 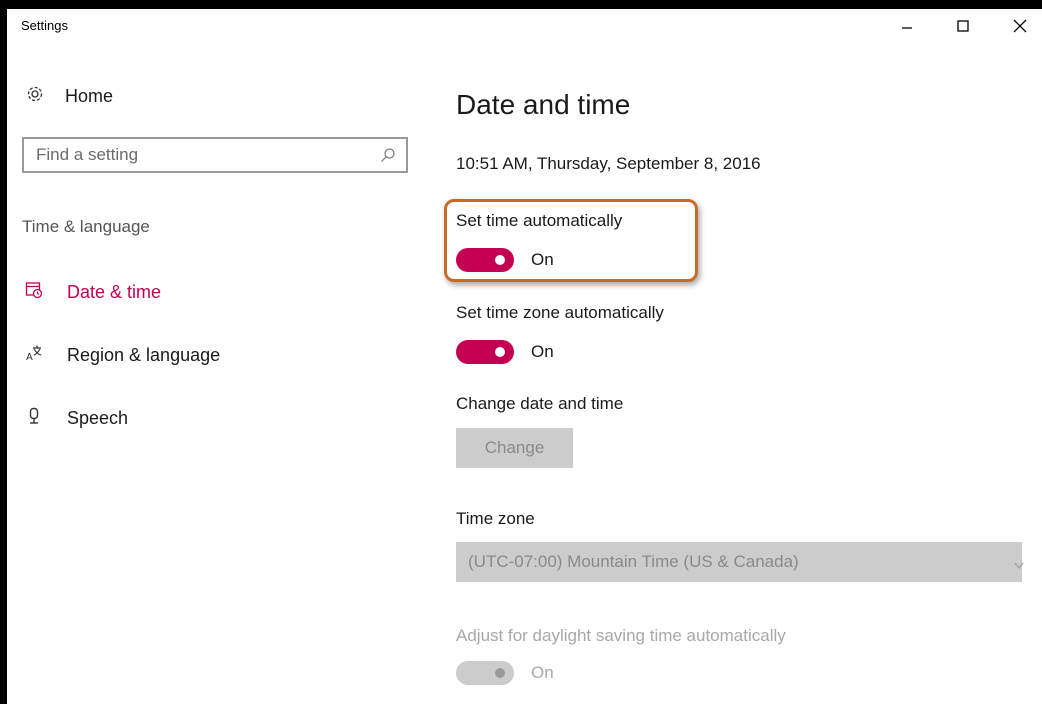 I want to click on region-language-icon: A, so click(x=34, y=355).